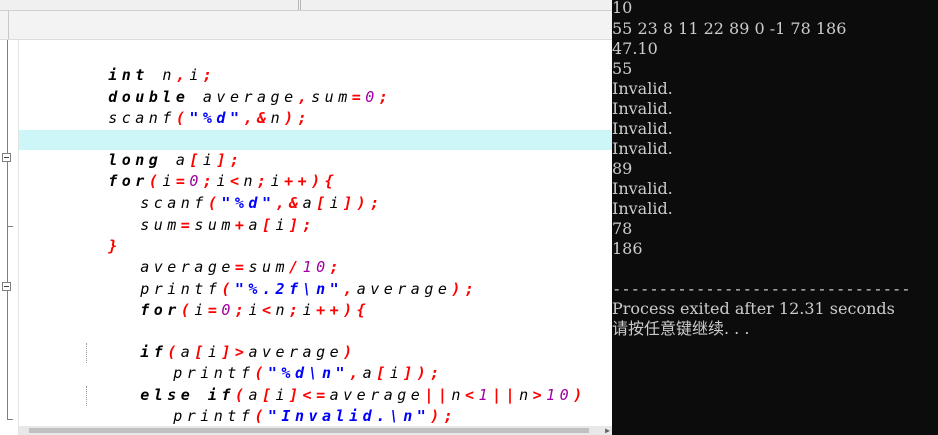 This screenshot has height=435, width=938. What do you see at coordinates (349, 362) in the screenshot?
I see `code-line: printf("%d\n",a[i]);` at bounding box center [349, 362].